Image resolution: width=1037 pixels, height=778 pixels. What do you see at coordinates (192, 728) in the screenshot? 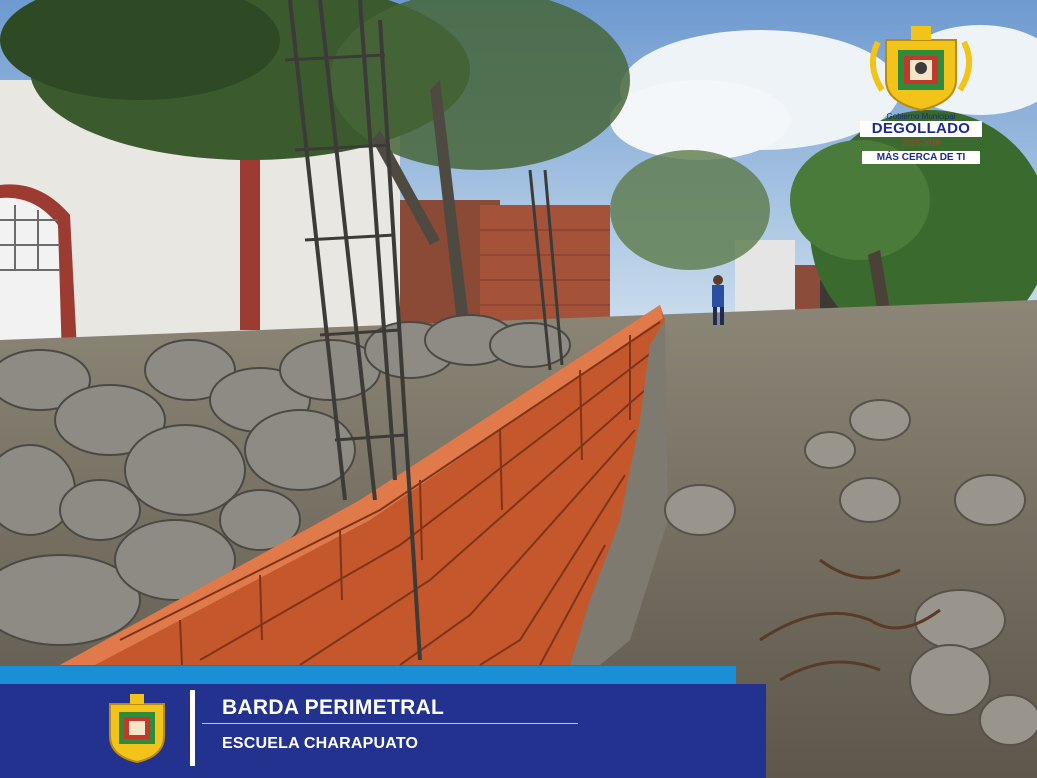
I see `banner-divider` at bounding box center [192, 728].